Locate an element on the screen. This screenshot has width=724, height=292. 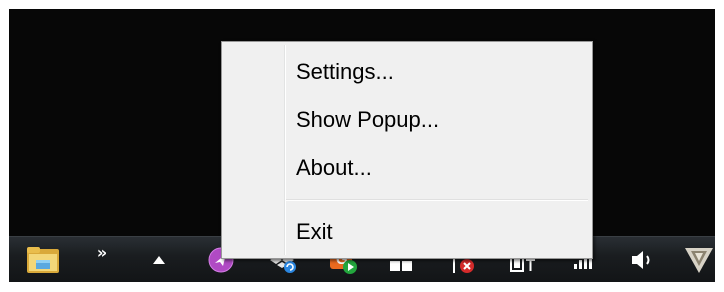
overflow-chevron-label: » is located at coordinates (102, 252).